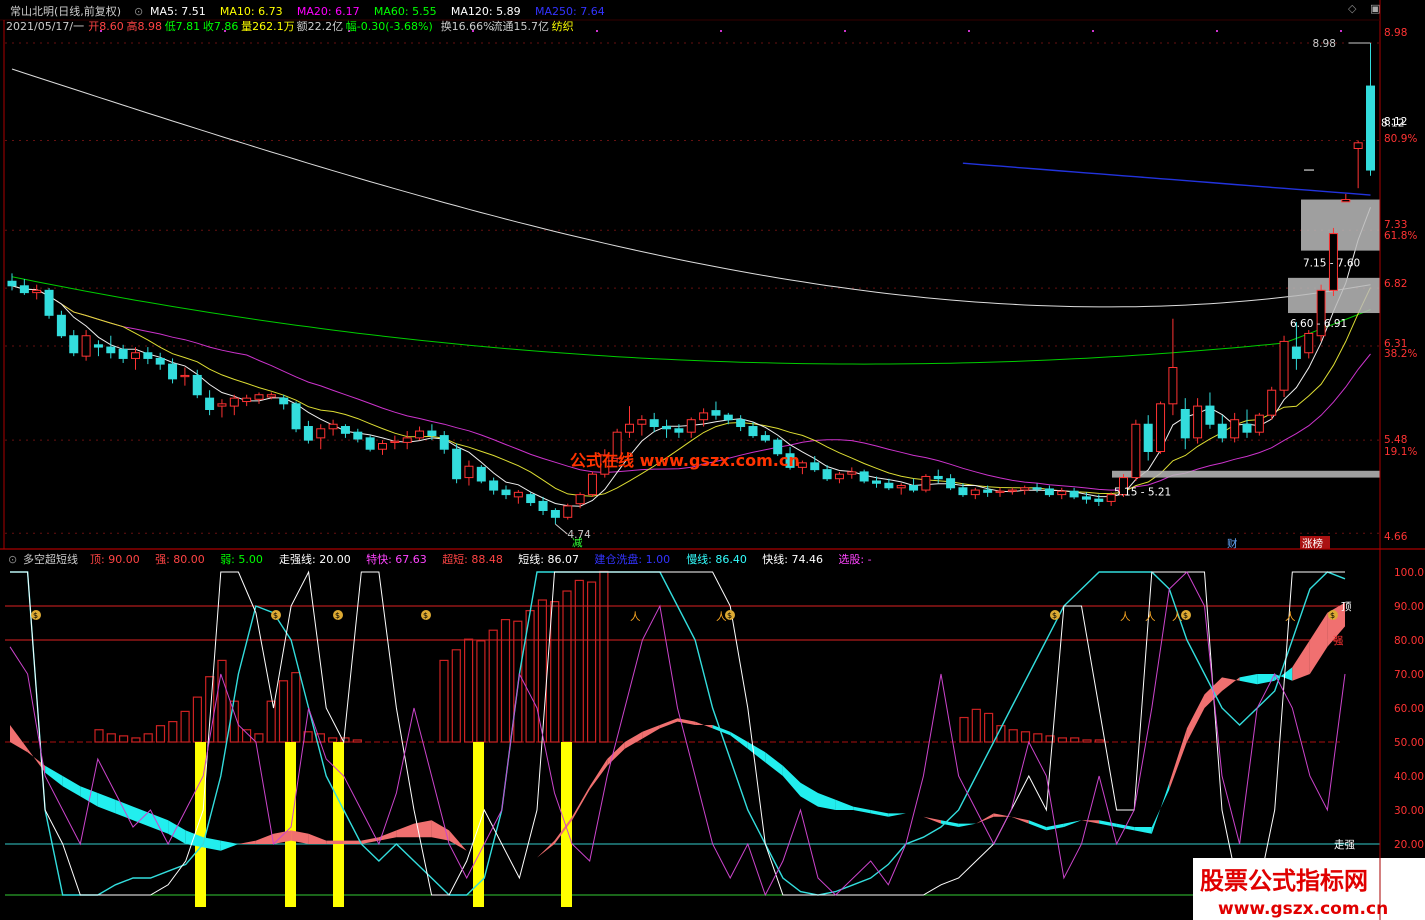  Describe the element at coordinates (221, 26) in the screenshot. I see `info-item: 收7.86` at that location.